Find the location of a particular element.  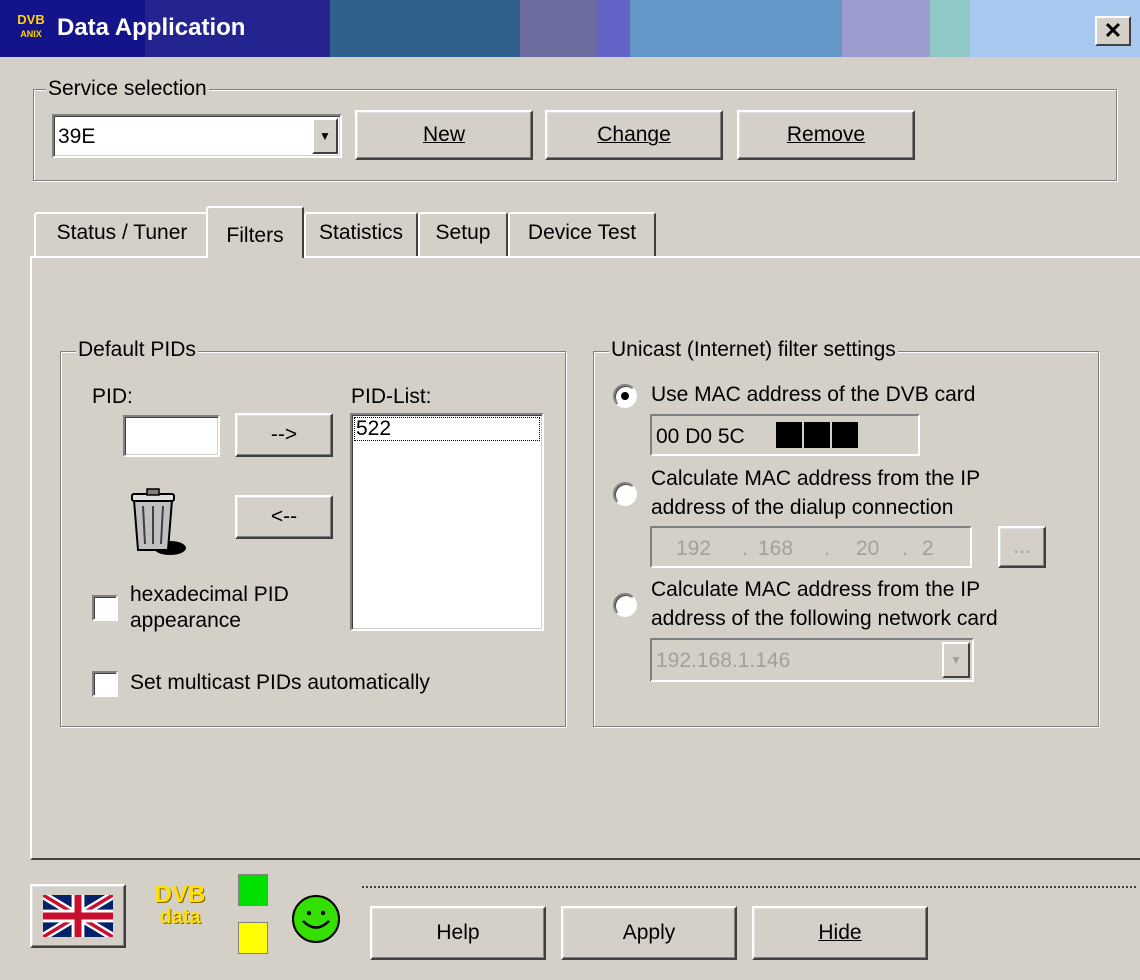

hide-button: Hide is located at coordinates (840, 933).